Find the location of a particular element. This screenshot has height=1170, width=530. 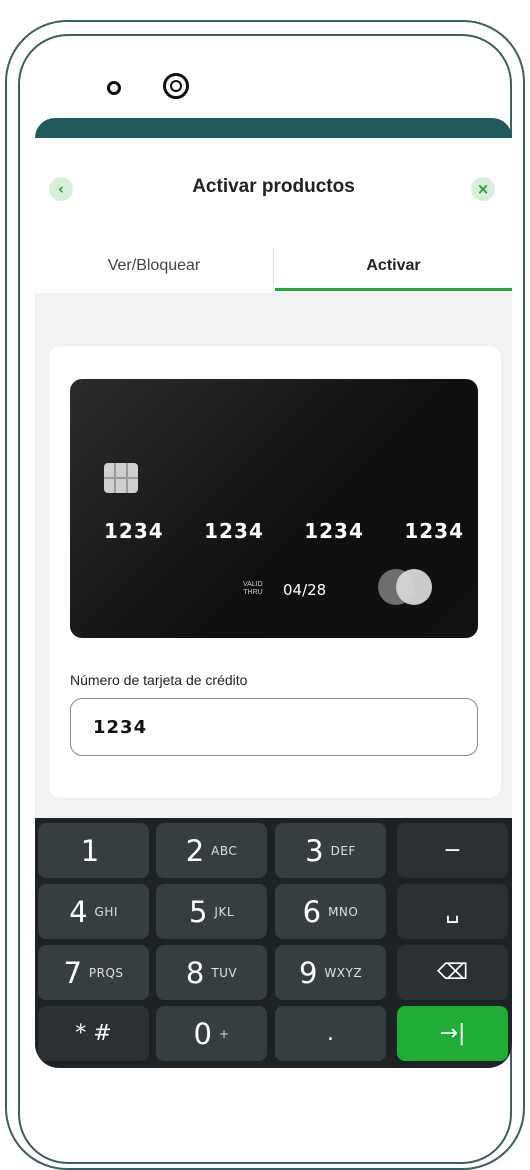

key-digit: 6 is located at coordinates (312, 911).